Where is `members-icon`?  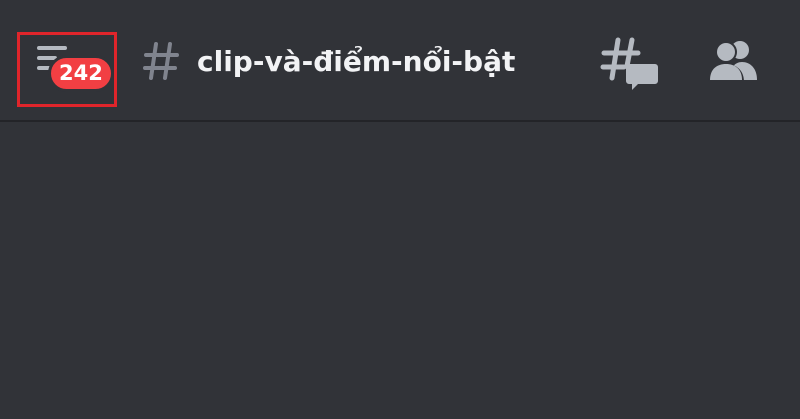
members-icon is located at coordinates (733, 61).